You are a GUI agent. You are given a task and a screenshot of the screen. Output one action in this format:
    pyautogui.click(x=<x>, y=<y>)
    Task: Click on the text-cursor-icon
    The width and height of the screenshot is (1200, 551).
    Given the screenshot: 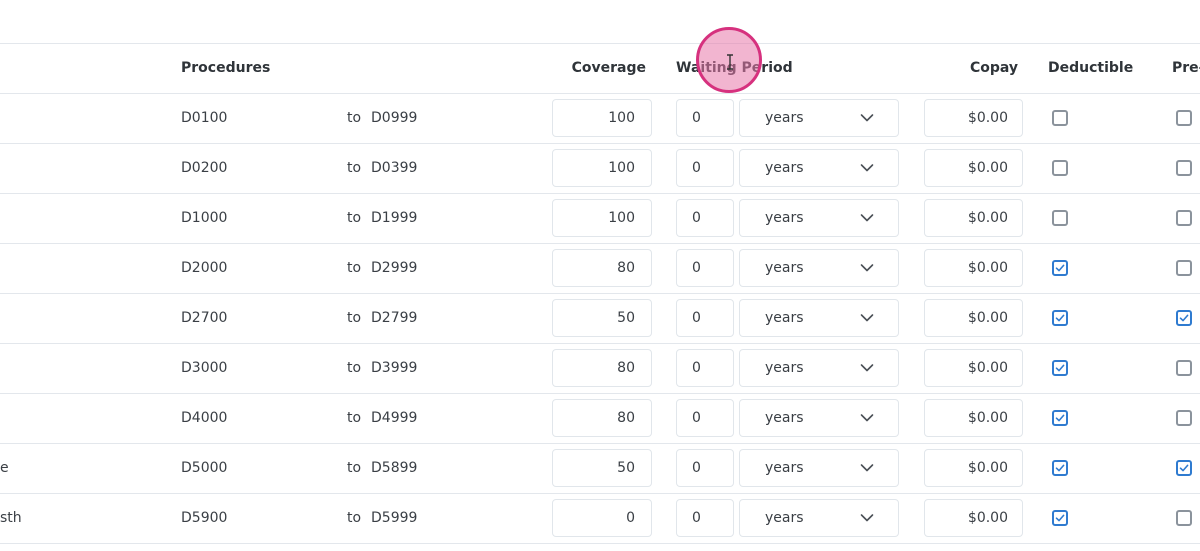 What is the action you would take?
    pyautogui.click(x=730, y=62)
    